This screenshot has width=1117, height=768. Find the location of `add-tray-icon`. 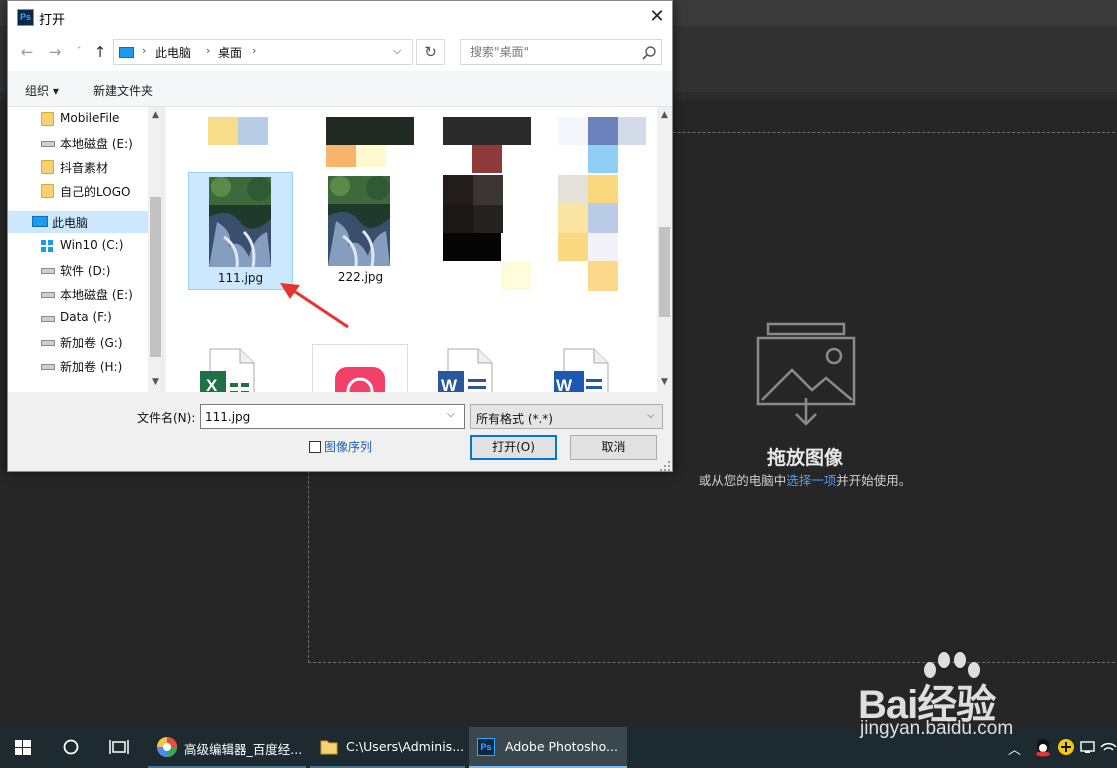

add-tray-icon is located at coordinates (1066, 747).